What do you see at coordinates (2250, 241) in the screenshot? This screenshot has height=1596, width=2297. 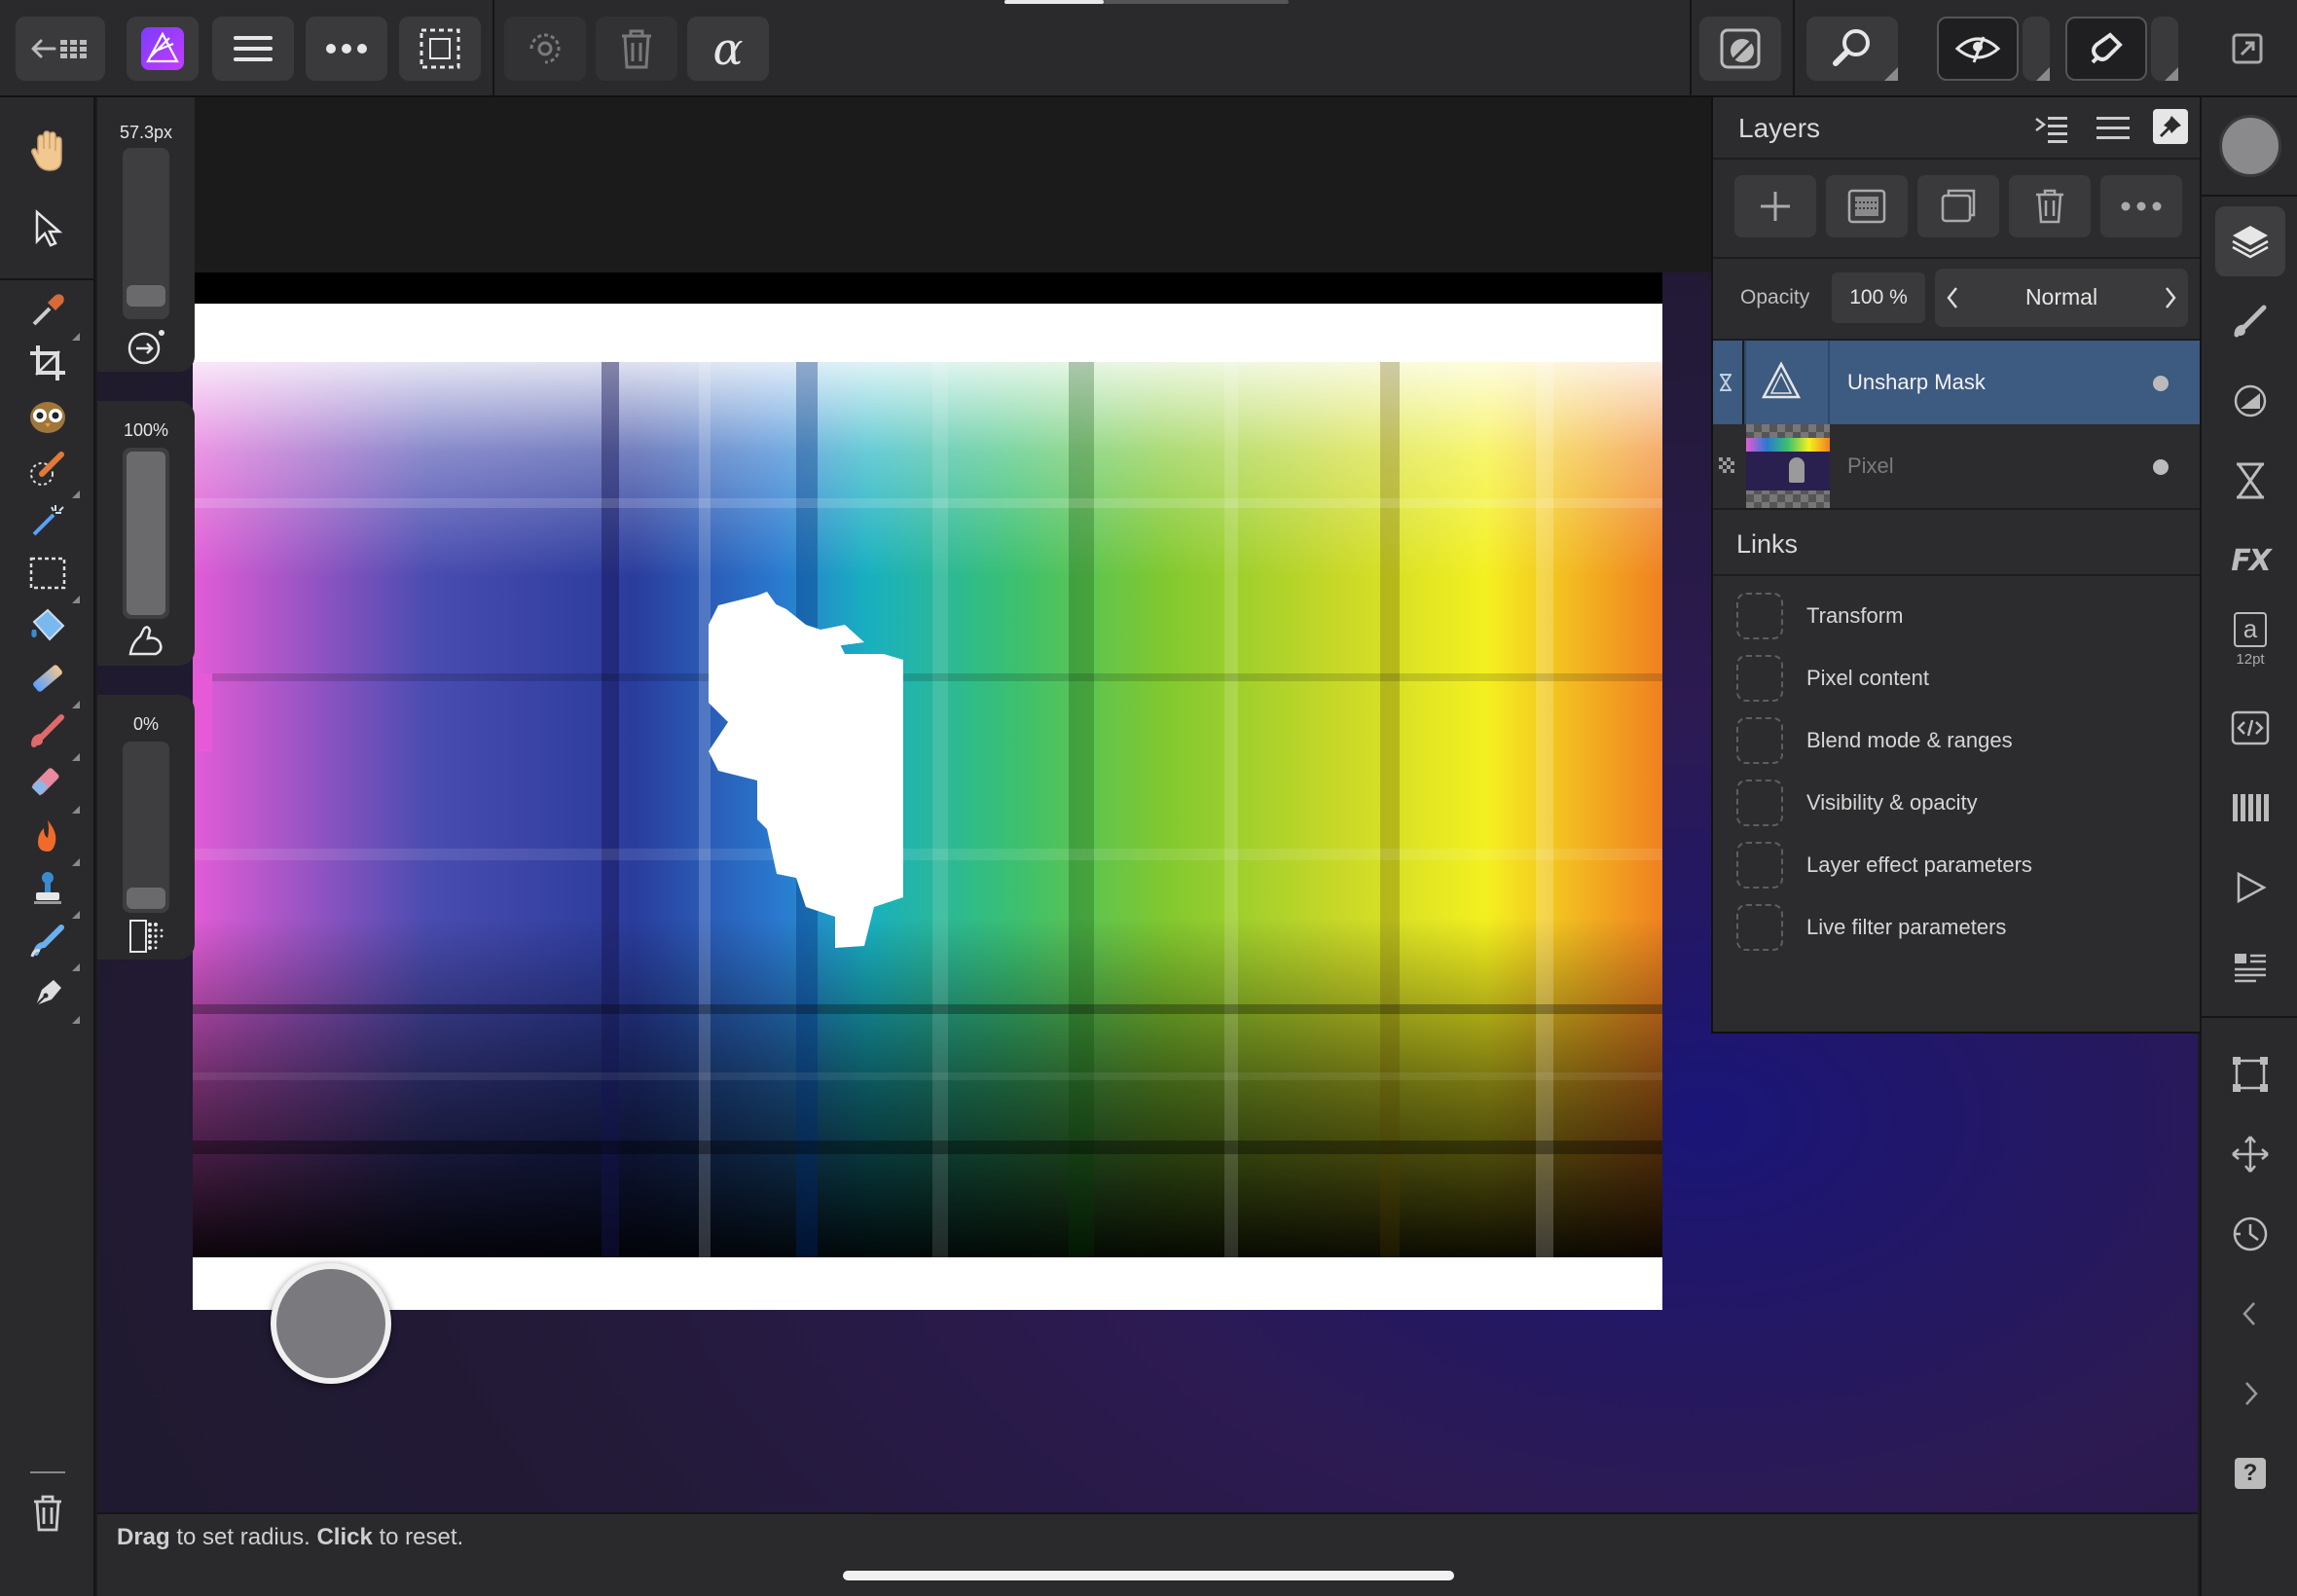 I see `layers-studio-button` at bounding box center [2250, 241].